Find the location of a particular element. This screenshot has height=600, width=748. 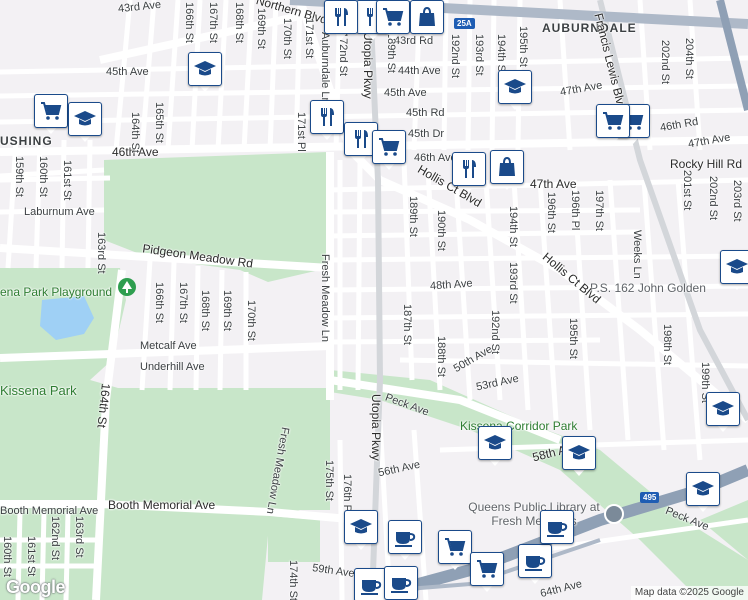

park-icon is located at coordinates (127, 287).